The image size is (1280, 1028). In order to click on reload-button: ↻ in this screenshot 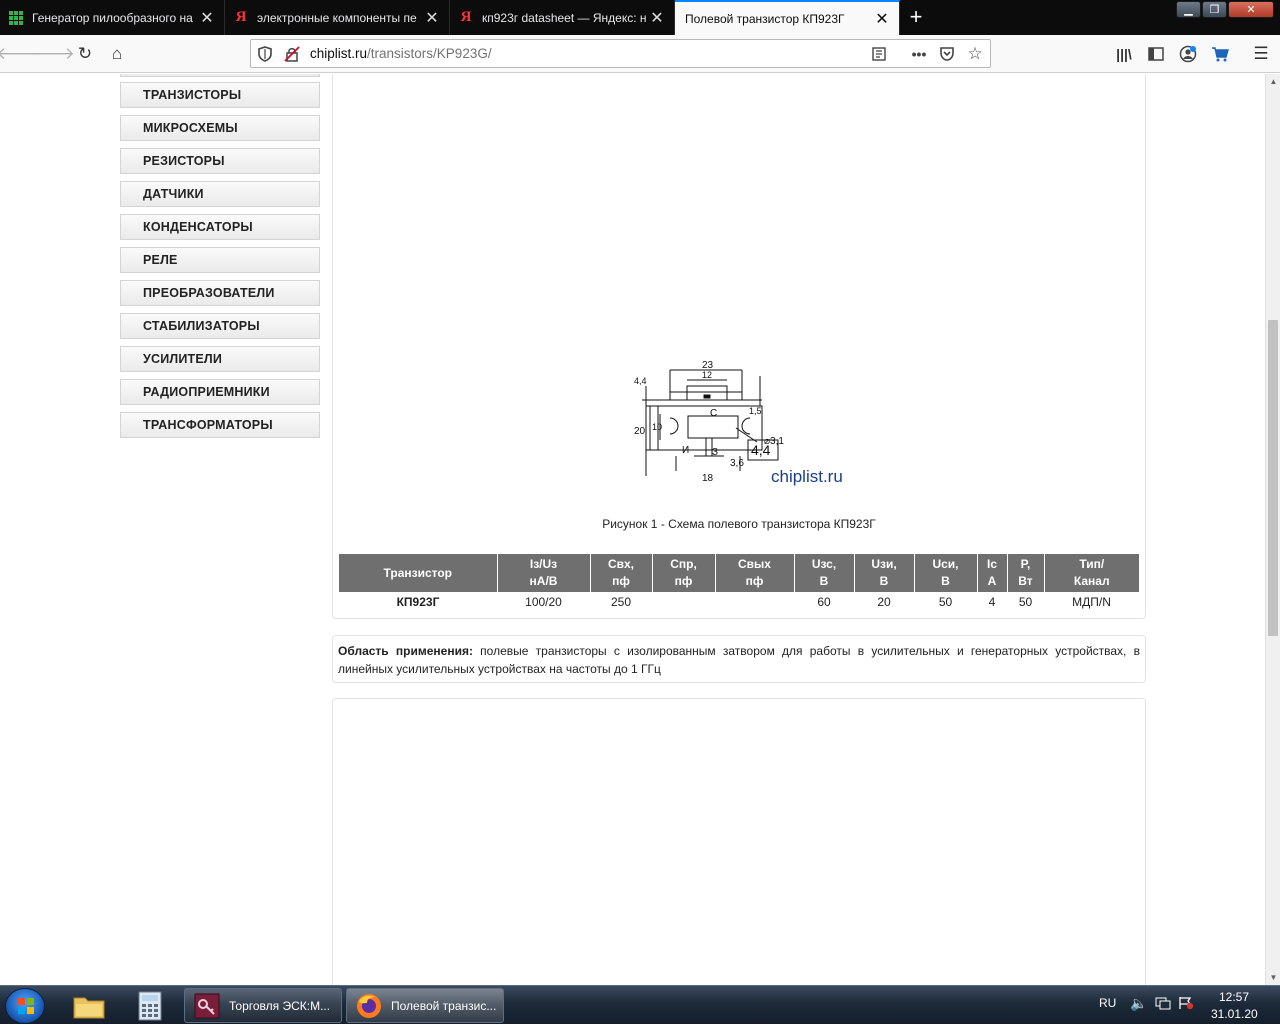, I will do `click(85, 54)`.